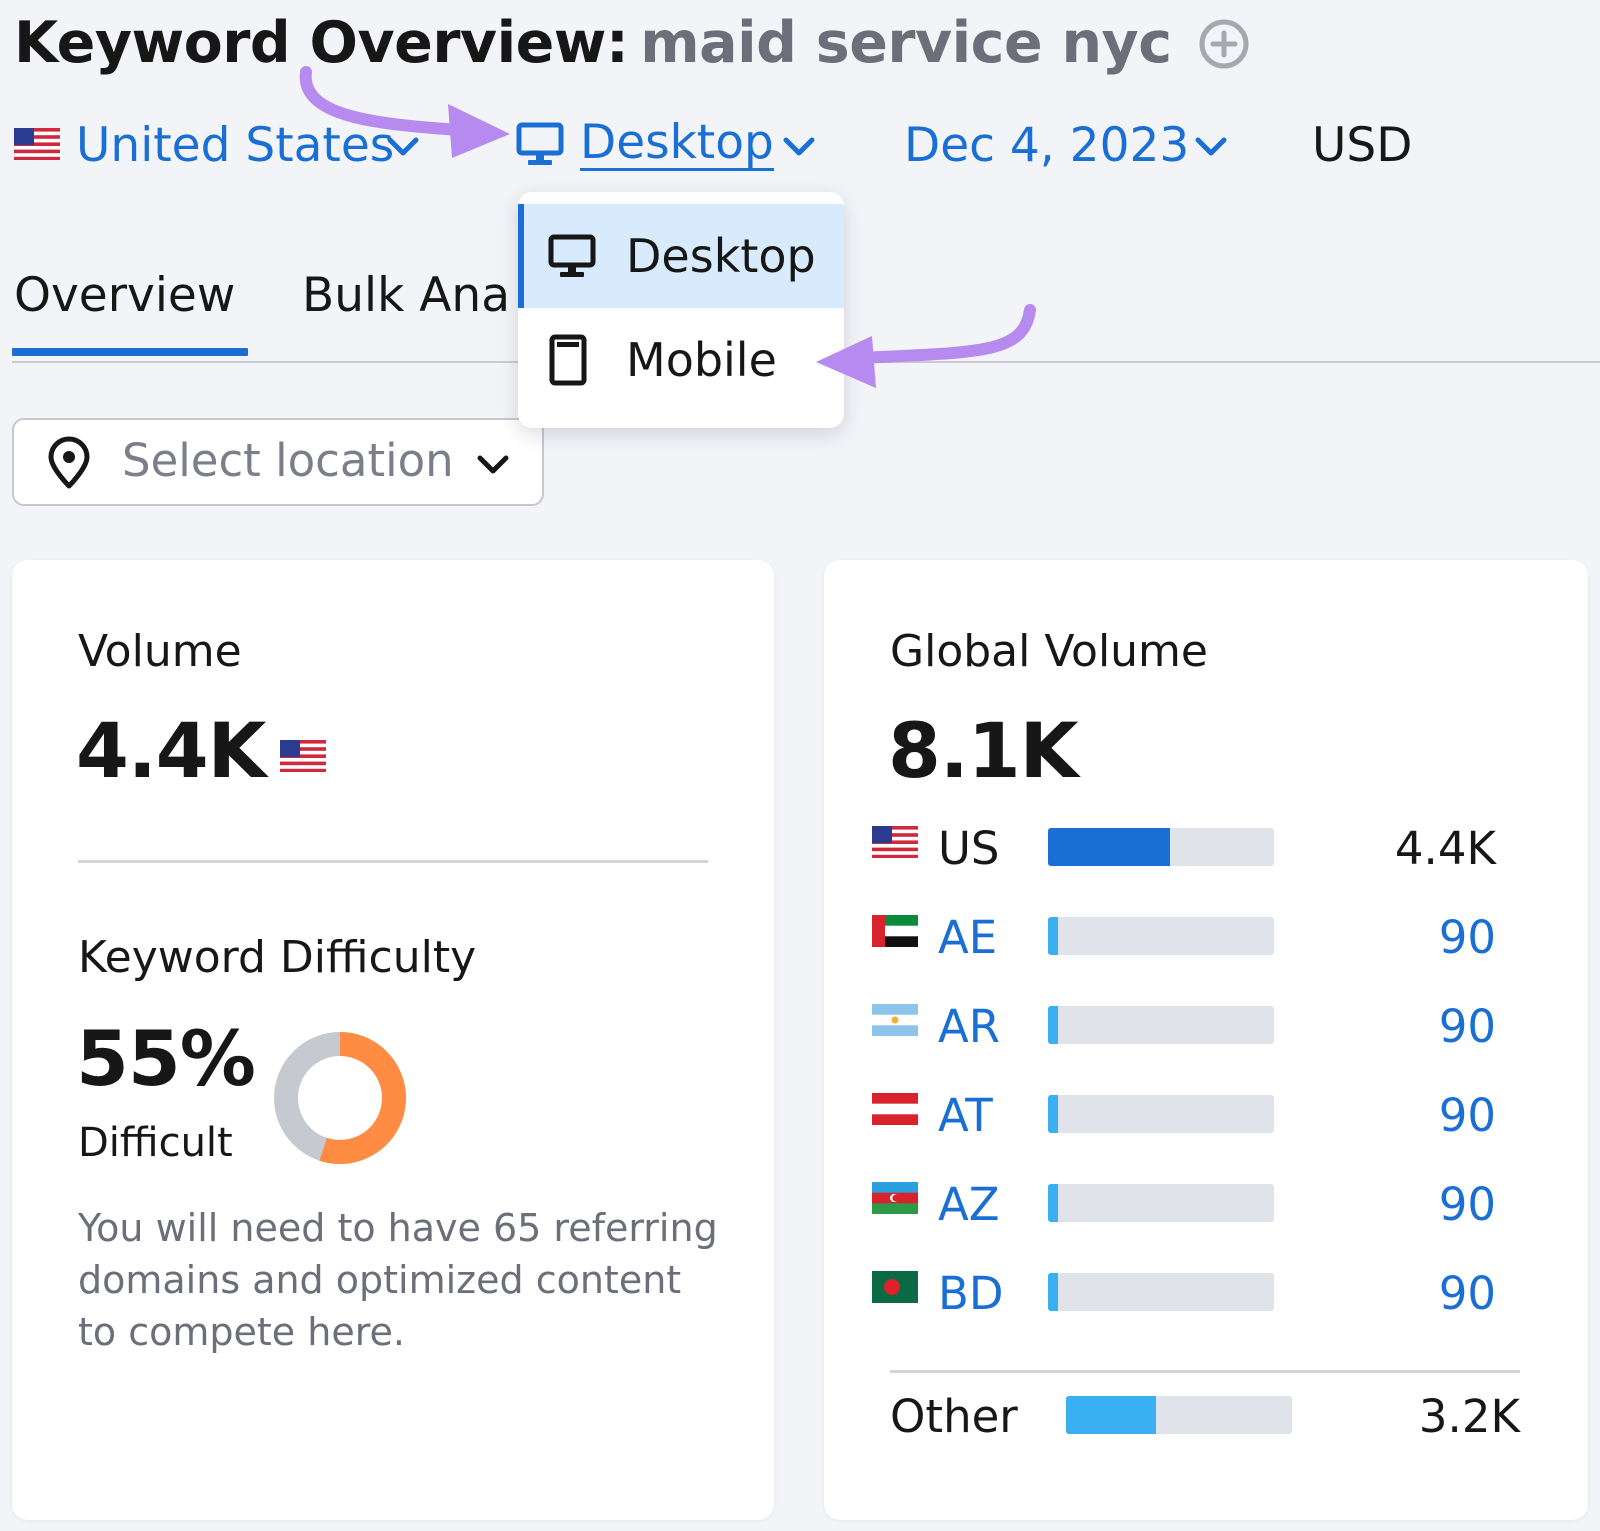 The width and height of the screenshot is (1600, 1531). I want to click on device-option-desktop: Desktop, so click(681, 256).